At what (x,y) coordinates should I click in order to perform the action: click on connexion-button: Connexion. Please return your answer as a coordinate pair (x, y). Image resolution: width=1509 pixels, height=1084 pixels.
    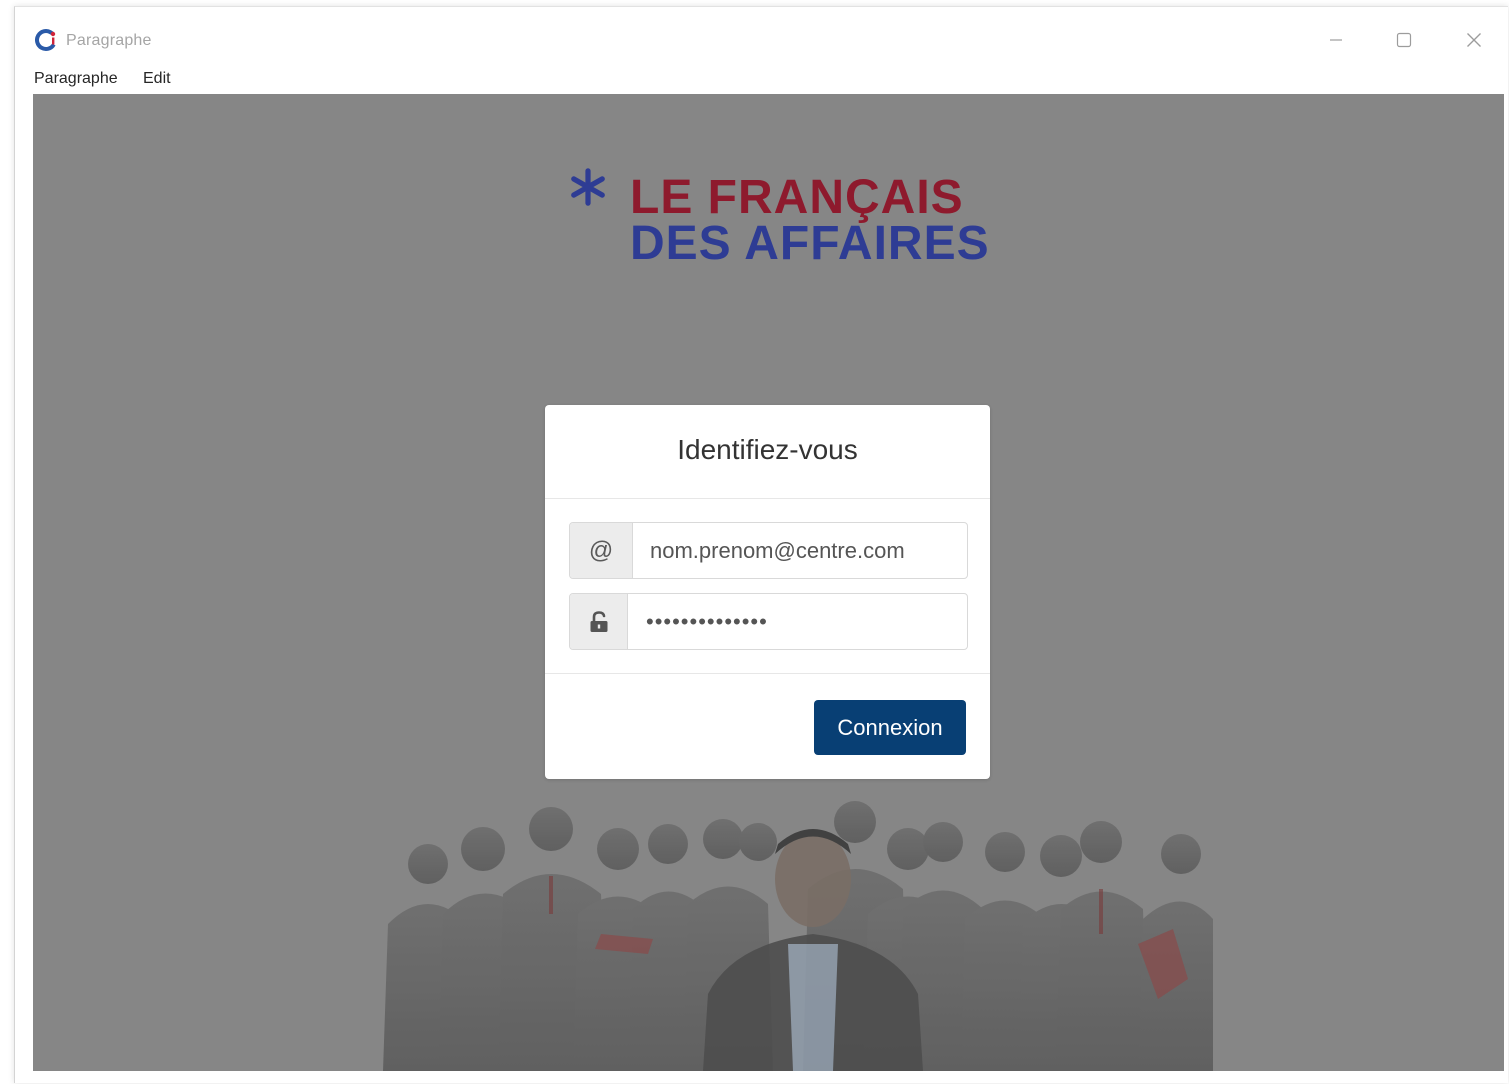
    Looking at the image, I should click on (890, 727).